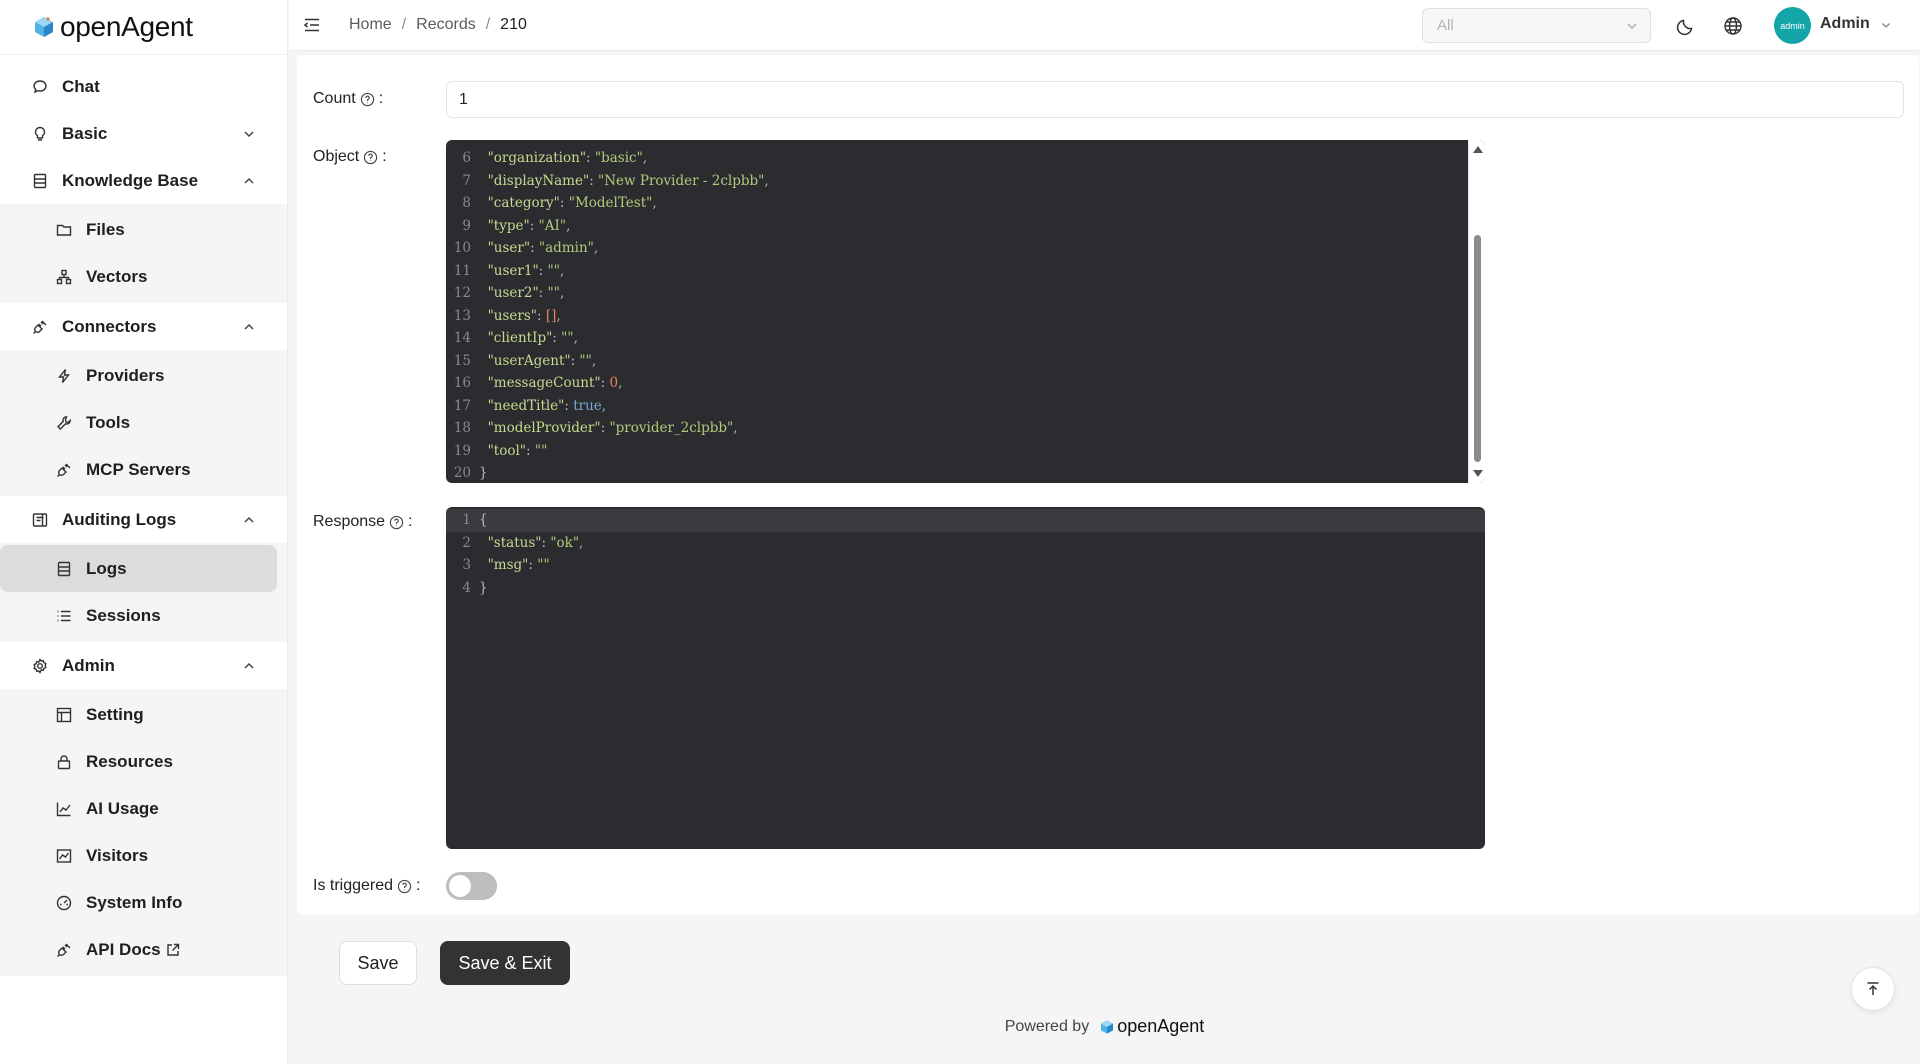 Image resolution: width=1920 pixels, height=1064 pixels. I want to click on dashboard-icon, so click(64, 903).